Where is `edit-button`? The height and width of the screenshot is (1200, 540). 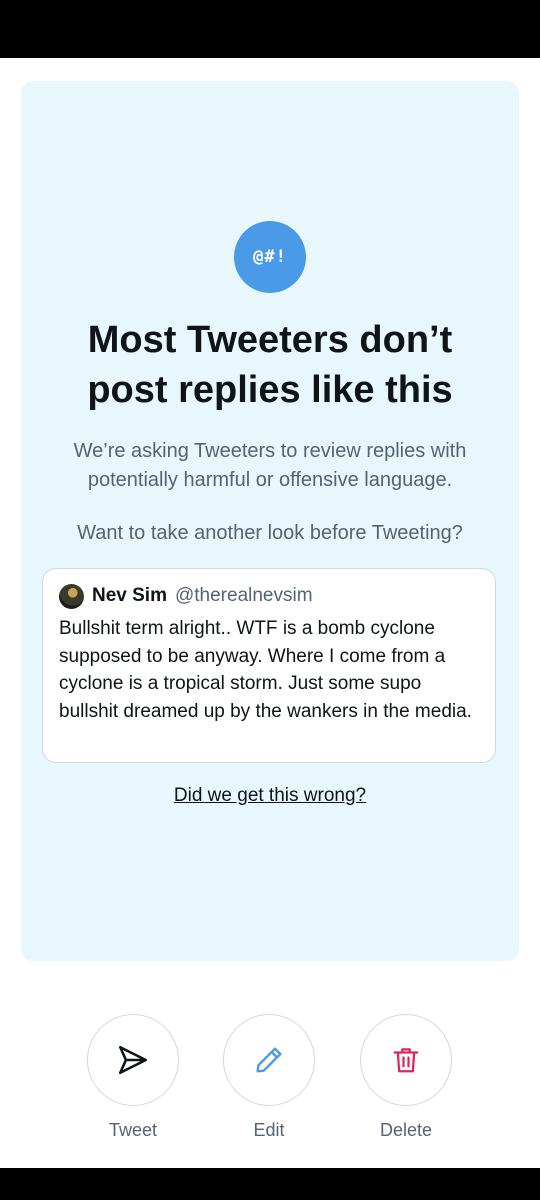 edit-button is located at coordinates (269, 1060).